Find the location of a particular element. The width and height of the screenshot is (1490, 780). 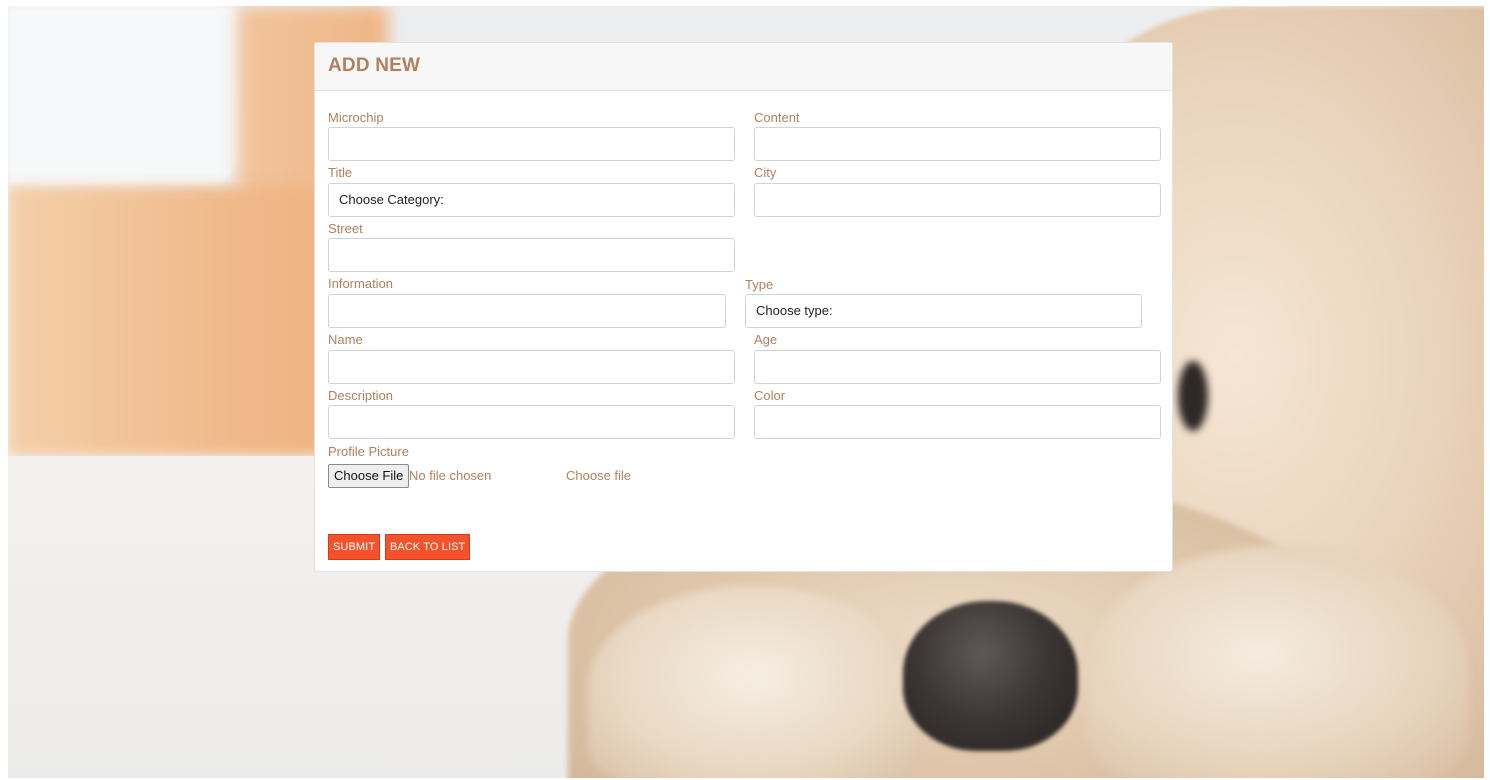

color-label: Color is located at coordinates (770, 395).